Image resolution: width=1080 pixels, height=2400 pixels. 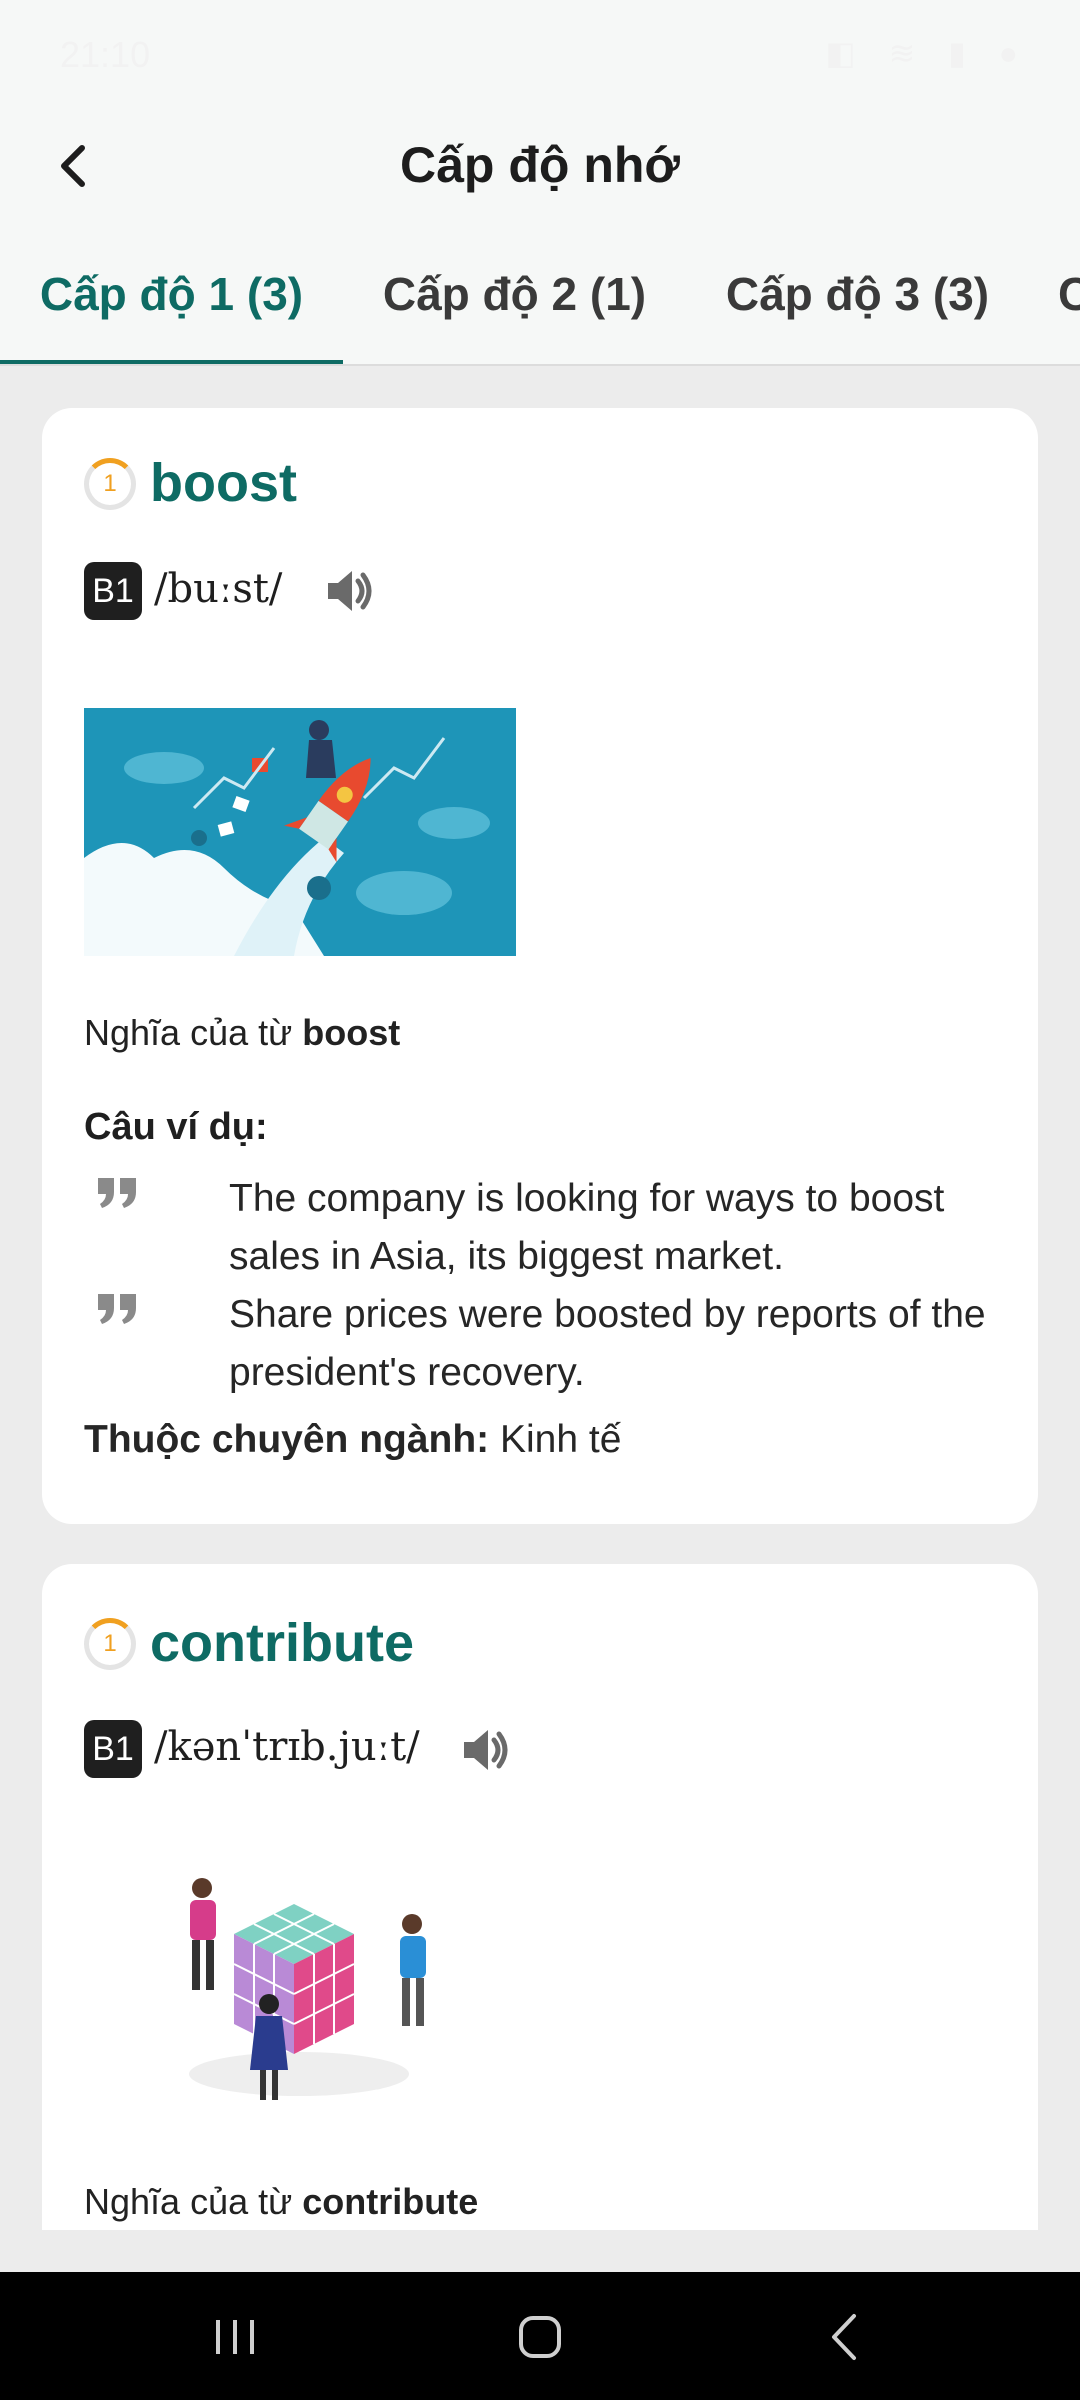 What do you see at coordinates (176, 1127) in the screenshot?
I see `examples-title: Câu ví dụ:` at bounding box center [176, 1127].